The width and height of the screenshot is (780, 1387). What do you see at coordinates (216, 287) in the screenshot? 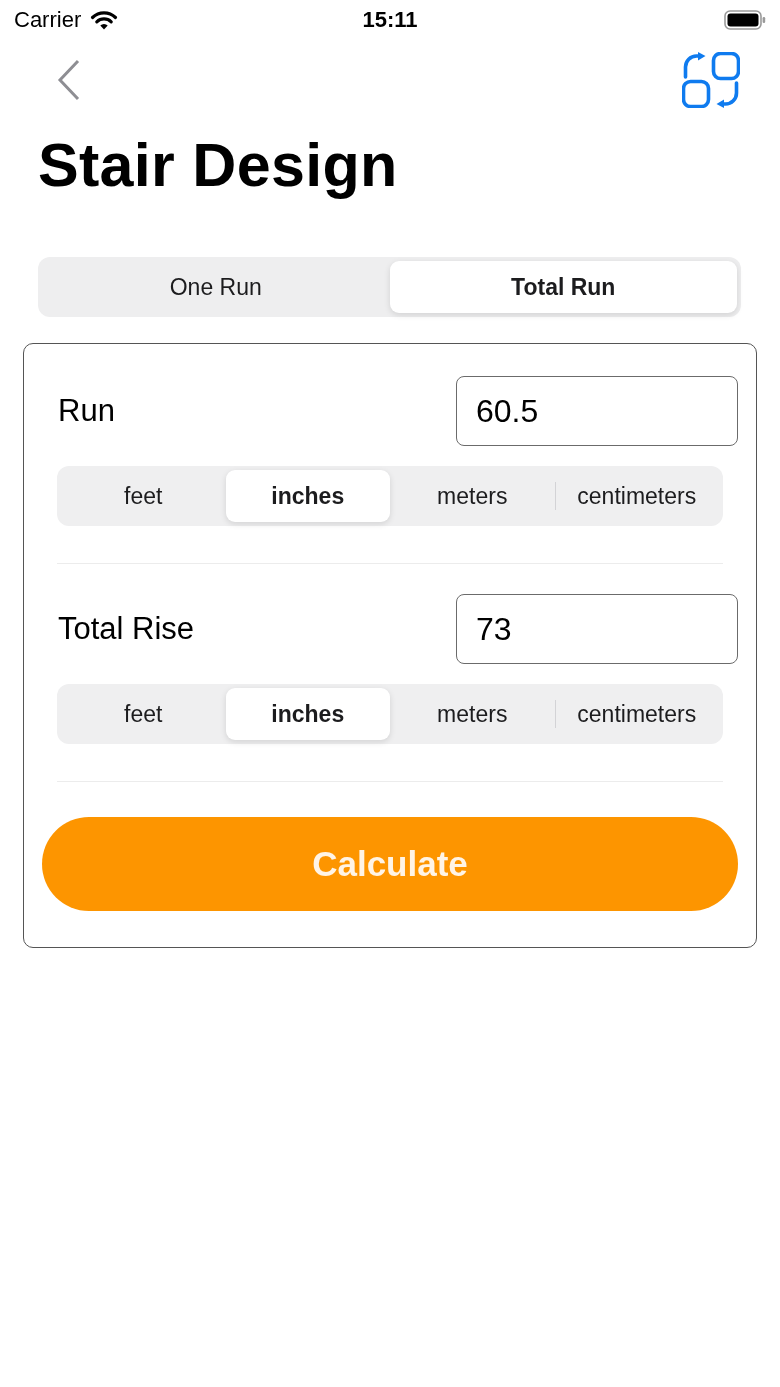
I see `mode-tab: One Run` at bounding box center [216, 287].